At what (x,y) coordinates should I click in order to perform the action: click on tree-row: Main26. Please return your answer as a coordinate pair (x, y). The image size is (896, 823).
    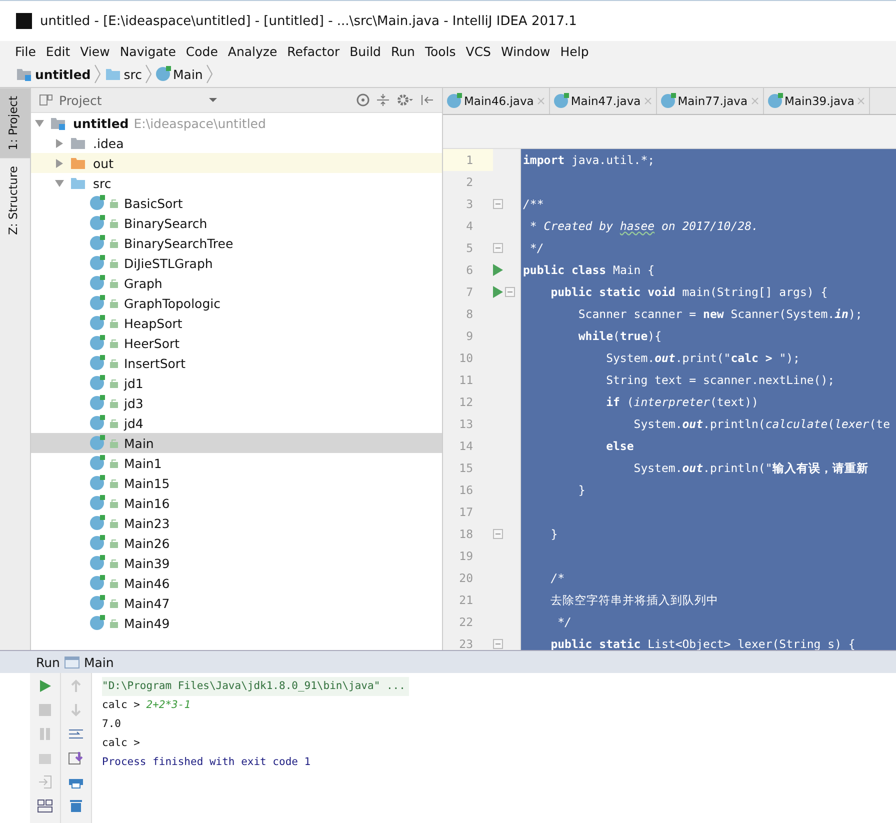
    Looking at the image, I should click on (236, 543).